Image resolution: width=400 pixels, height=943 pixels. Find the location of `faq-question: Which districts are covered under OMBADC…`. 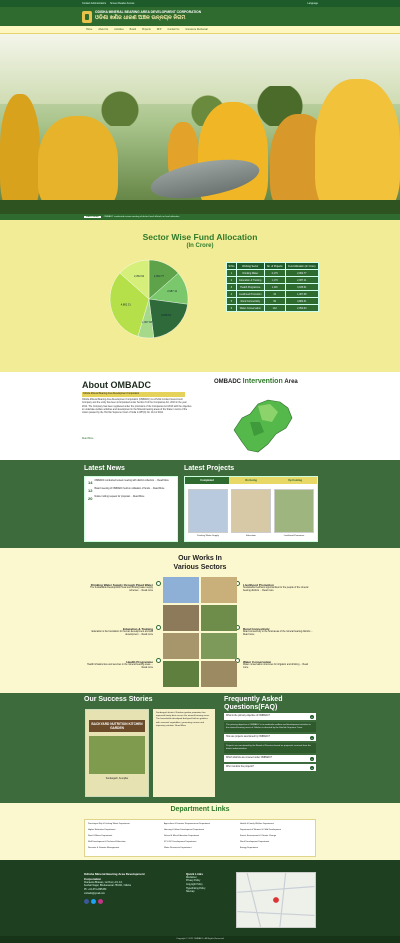

faq-question: Which districts are covered under OMBADC… is located at coordinates (270, 758).